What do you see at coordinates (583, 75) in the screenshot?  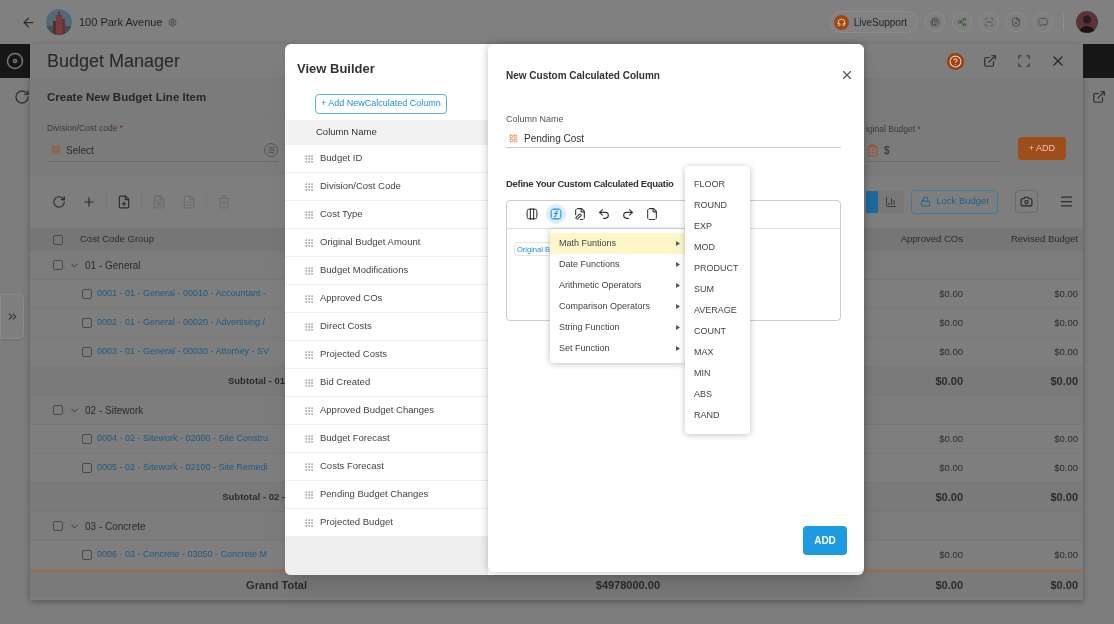 I see `dialog-title: New Custom Calculated Column` at bounding box center [583, 75].